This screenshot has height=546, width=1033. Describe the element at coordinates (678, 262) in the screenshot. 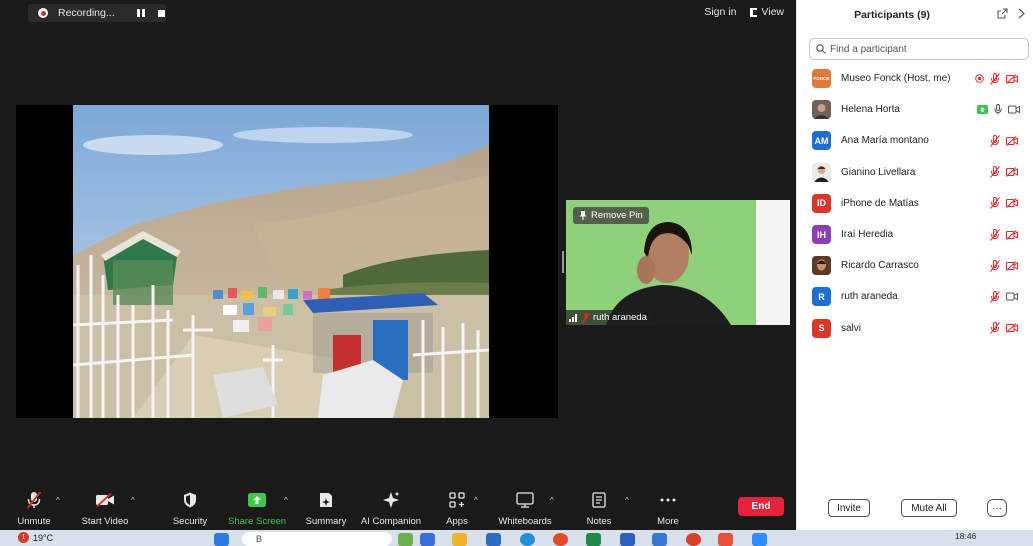

I see `pinned-video-tile: Remove Pin ruth araneda` at that location.